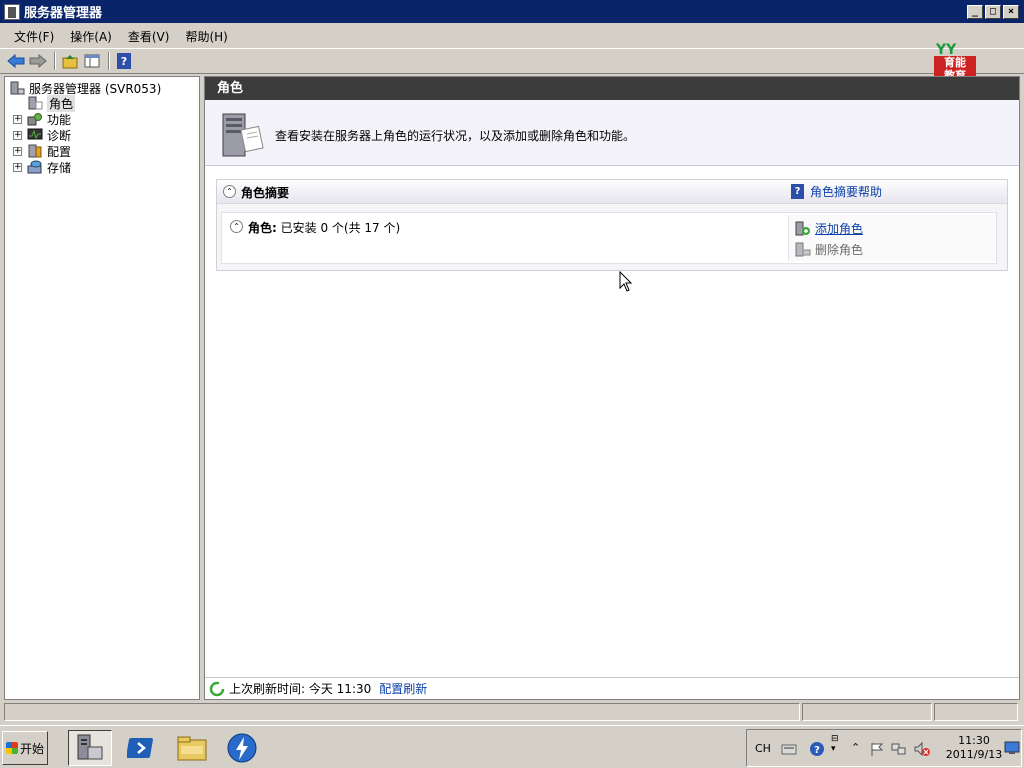 Image resolution: width=1024 pixels, height=768 pixels. I want to click on tree-item-configuration: + 配置, so click(42, 151).